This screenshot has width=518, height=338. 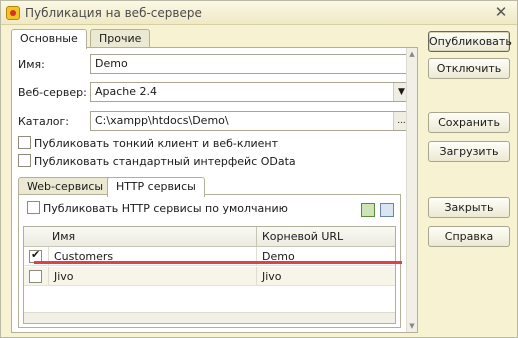 I want to click on app-icon, so click(x=13, y=13).